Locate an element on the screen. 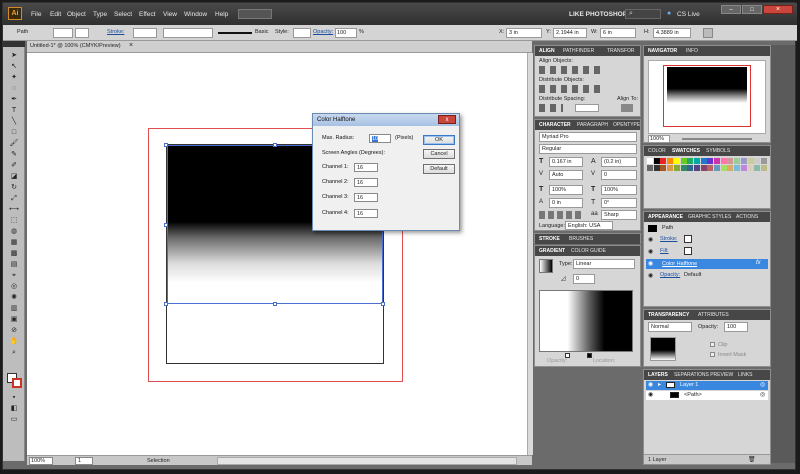 Image resolution: width=800 pixels, height=474 pixels. horizontal-scrollbar is located at coordinates (367, 461).